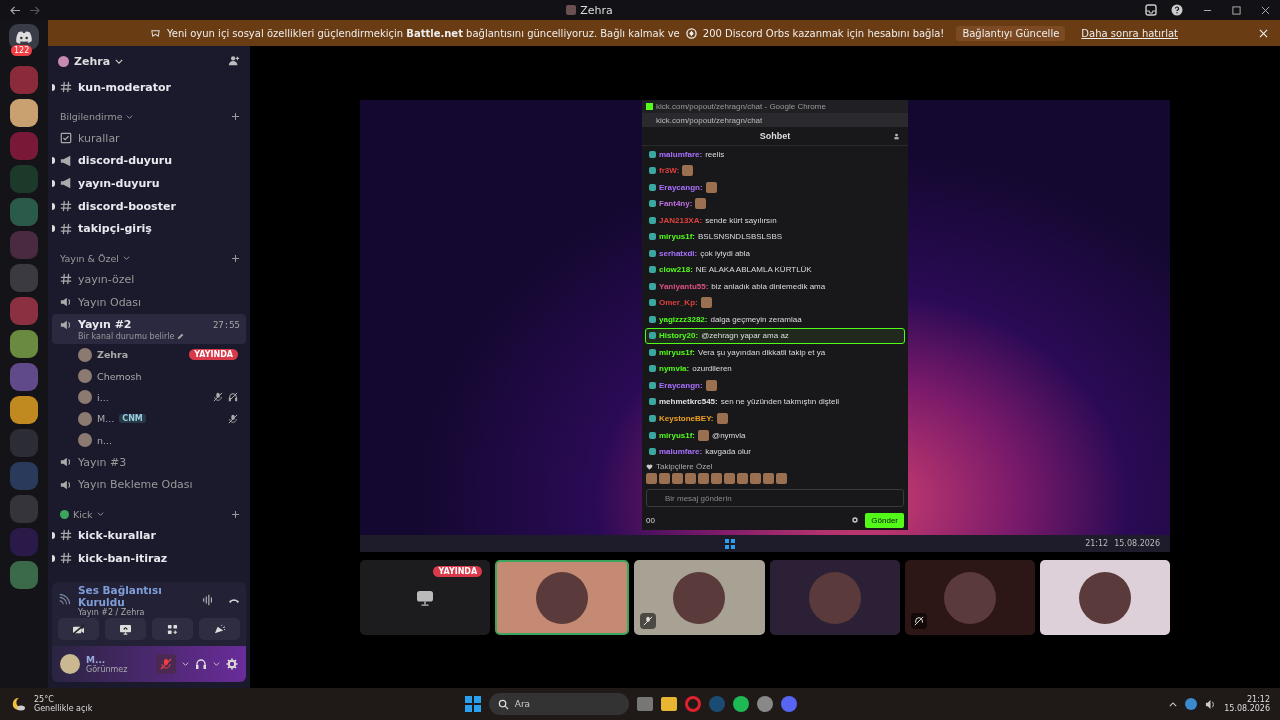  What do you see at coordinates (63, 708) in the screenshot?
I see `weather-status: Genellikle açık` at bounding box center [63, 708].